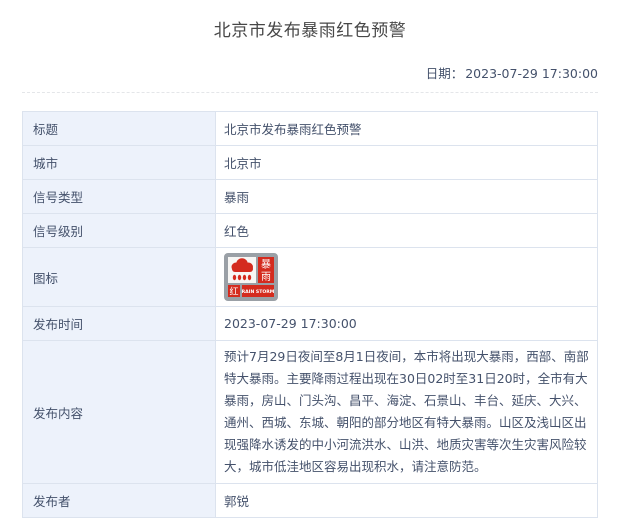 The image size is (620, 518). Describe the element at coordinates (310, 31) in the screenshot. I see `page-title: 北京市发布暴雨红色预警` at that location.